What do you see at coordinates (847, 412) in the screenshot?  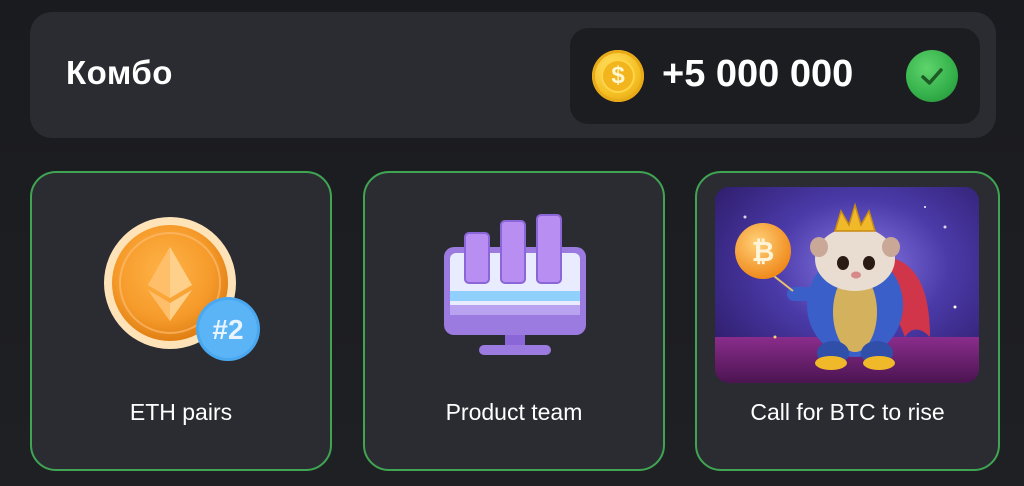 I see `card-label: Call for BTC to rise` at bounding box center [847, 412].